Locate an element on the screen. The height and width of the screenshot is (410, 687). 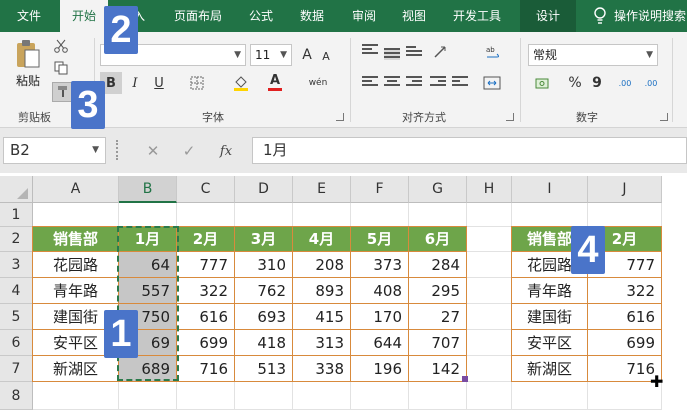
alignment-launcher-icon is located at coordinates (510, 117).